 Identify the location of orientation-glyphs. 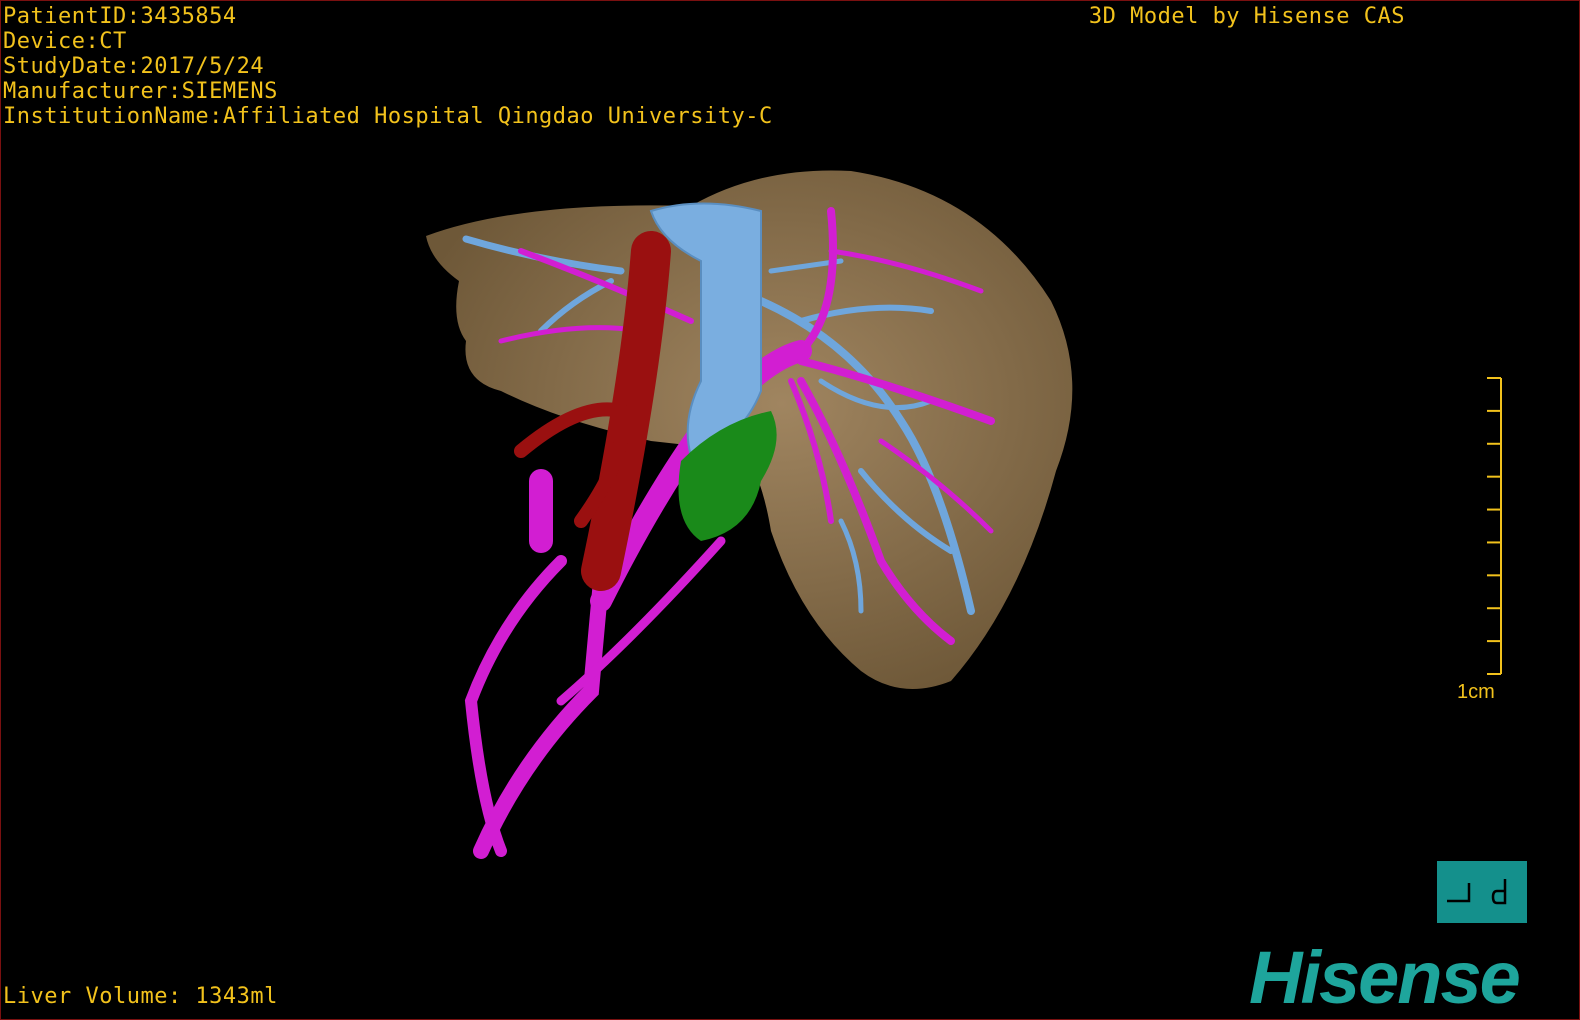
(1477, 892).